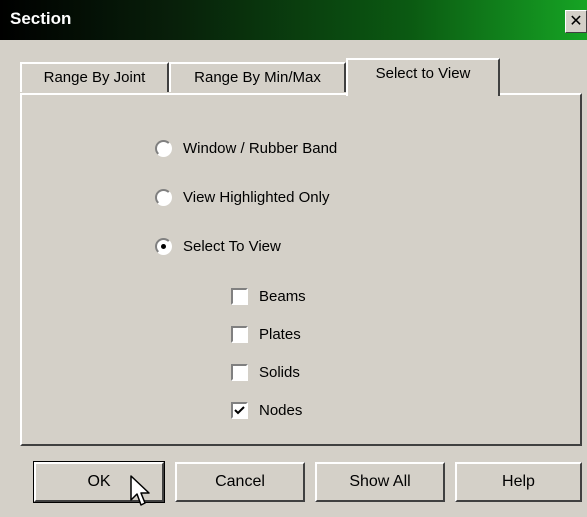 The height and width of the screenshot is (517, 587). Describe the element at coordinates (256, 197) in the screenshot. I see `radio-label: View Highlighted Only` at that location.